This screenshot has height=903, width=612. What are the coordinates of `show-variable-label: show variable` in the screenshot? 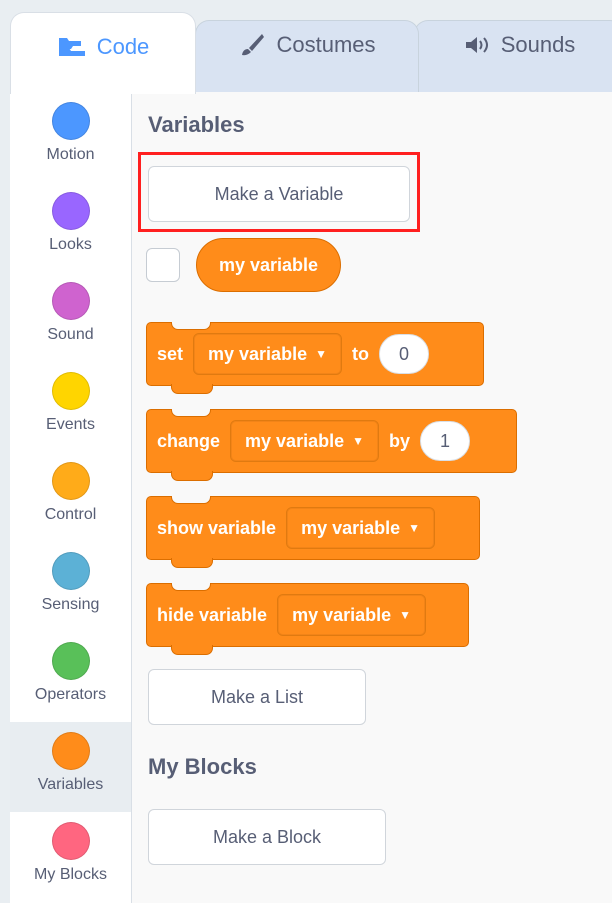 It's located at (217, 527).